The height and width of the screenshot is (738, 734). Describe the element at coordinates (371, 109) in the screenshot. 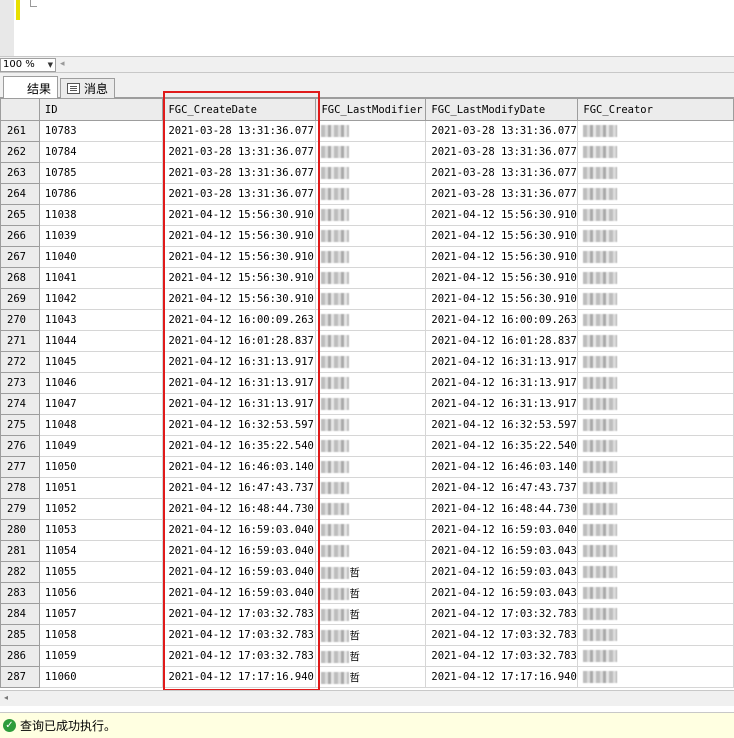

I see `column-header-lastmodifier: FGC_LastModifier` at that location.